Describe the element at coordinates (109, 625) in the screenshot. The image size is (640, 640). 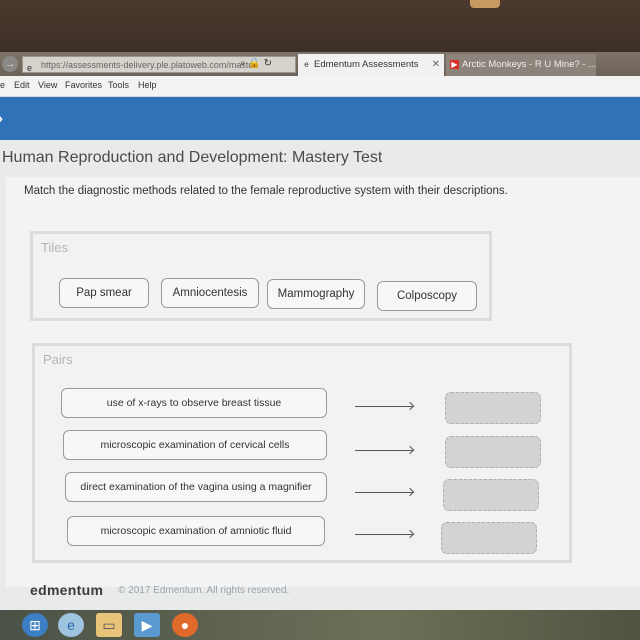
I see `file-explorer-icon: ▭` at that location.